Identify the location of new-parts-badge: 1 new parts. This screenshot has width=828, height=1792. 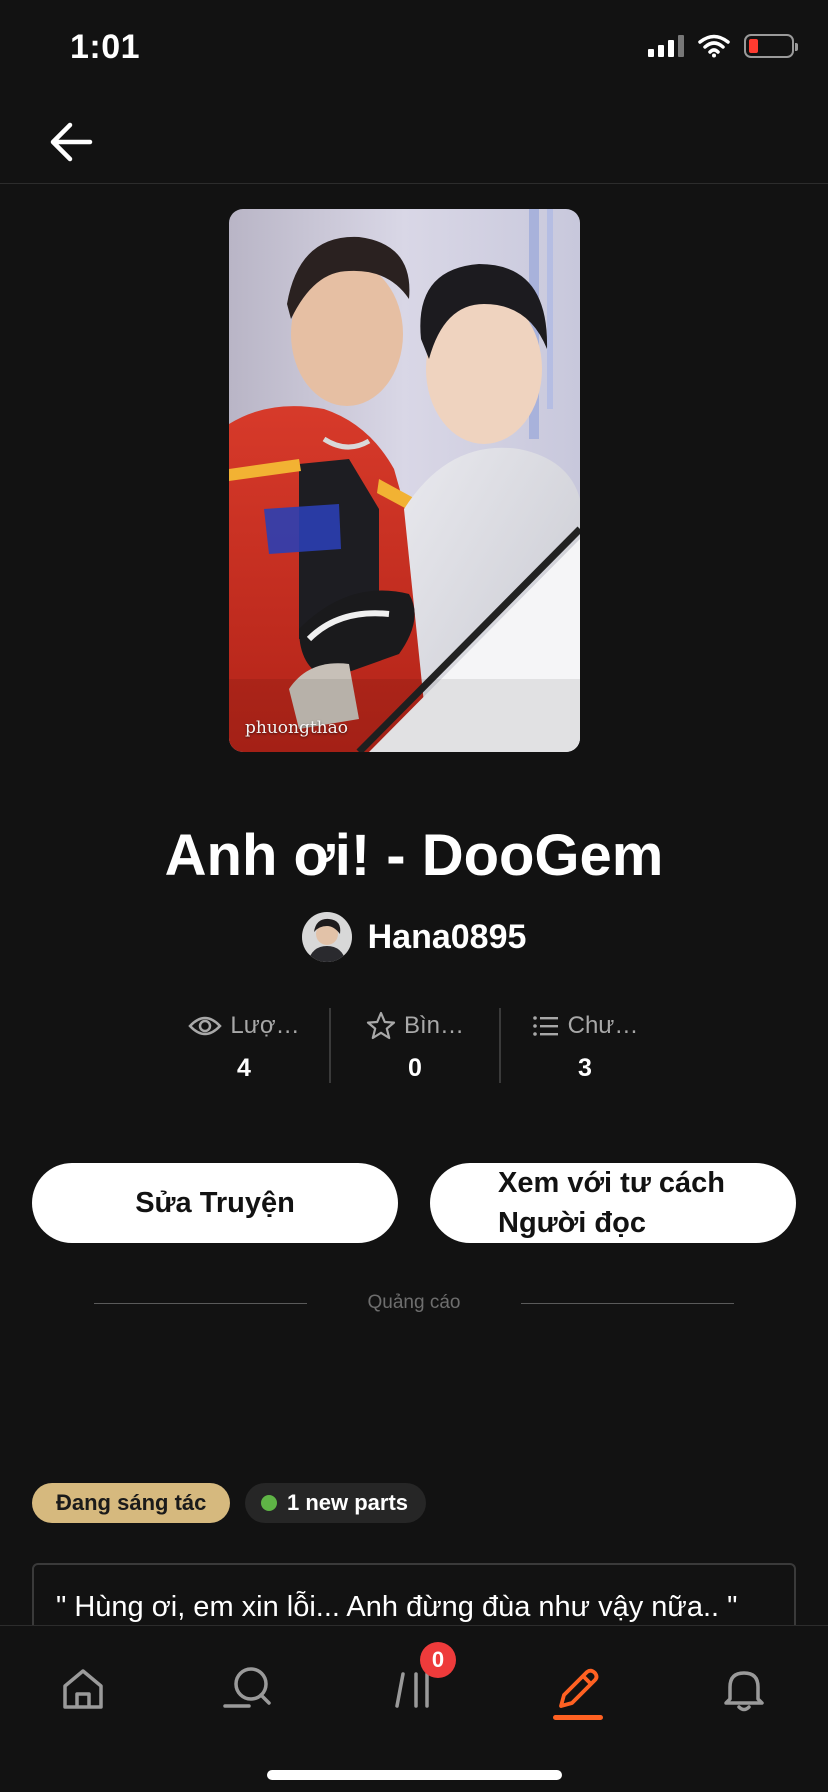
(336, 1503).